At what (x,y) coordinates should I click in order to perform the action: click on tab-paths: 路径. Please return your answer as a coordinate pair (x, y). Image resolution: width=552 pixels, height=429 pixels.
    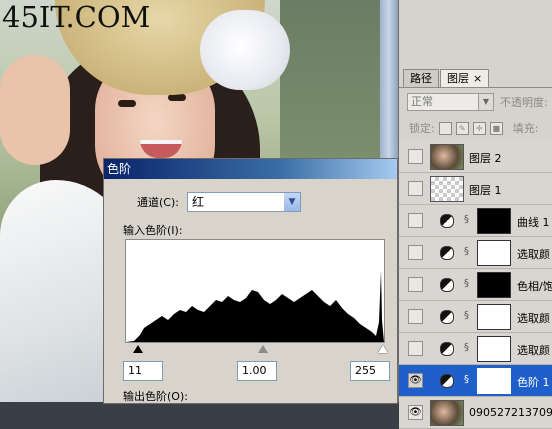
    Looking at the image, I should click on (421, 78).